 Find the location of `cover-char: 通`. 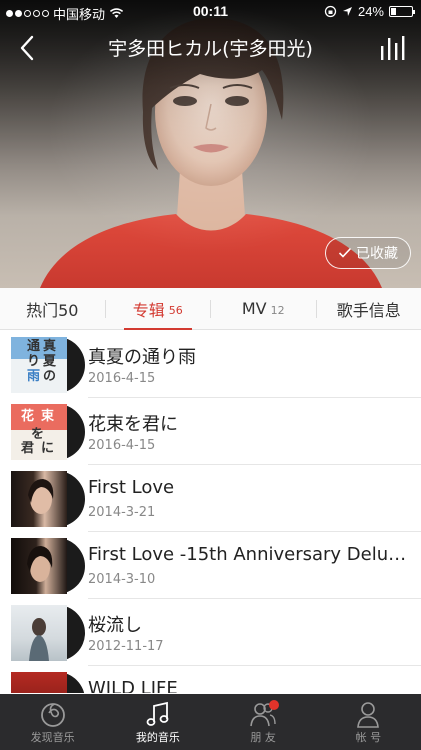

cover-char: 通 is located at coordinates (34, 346).